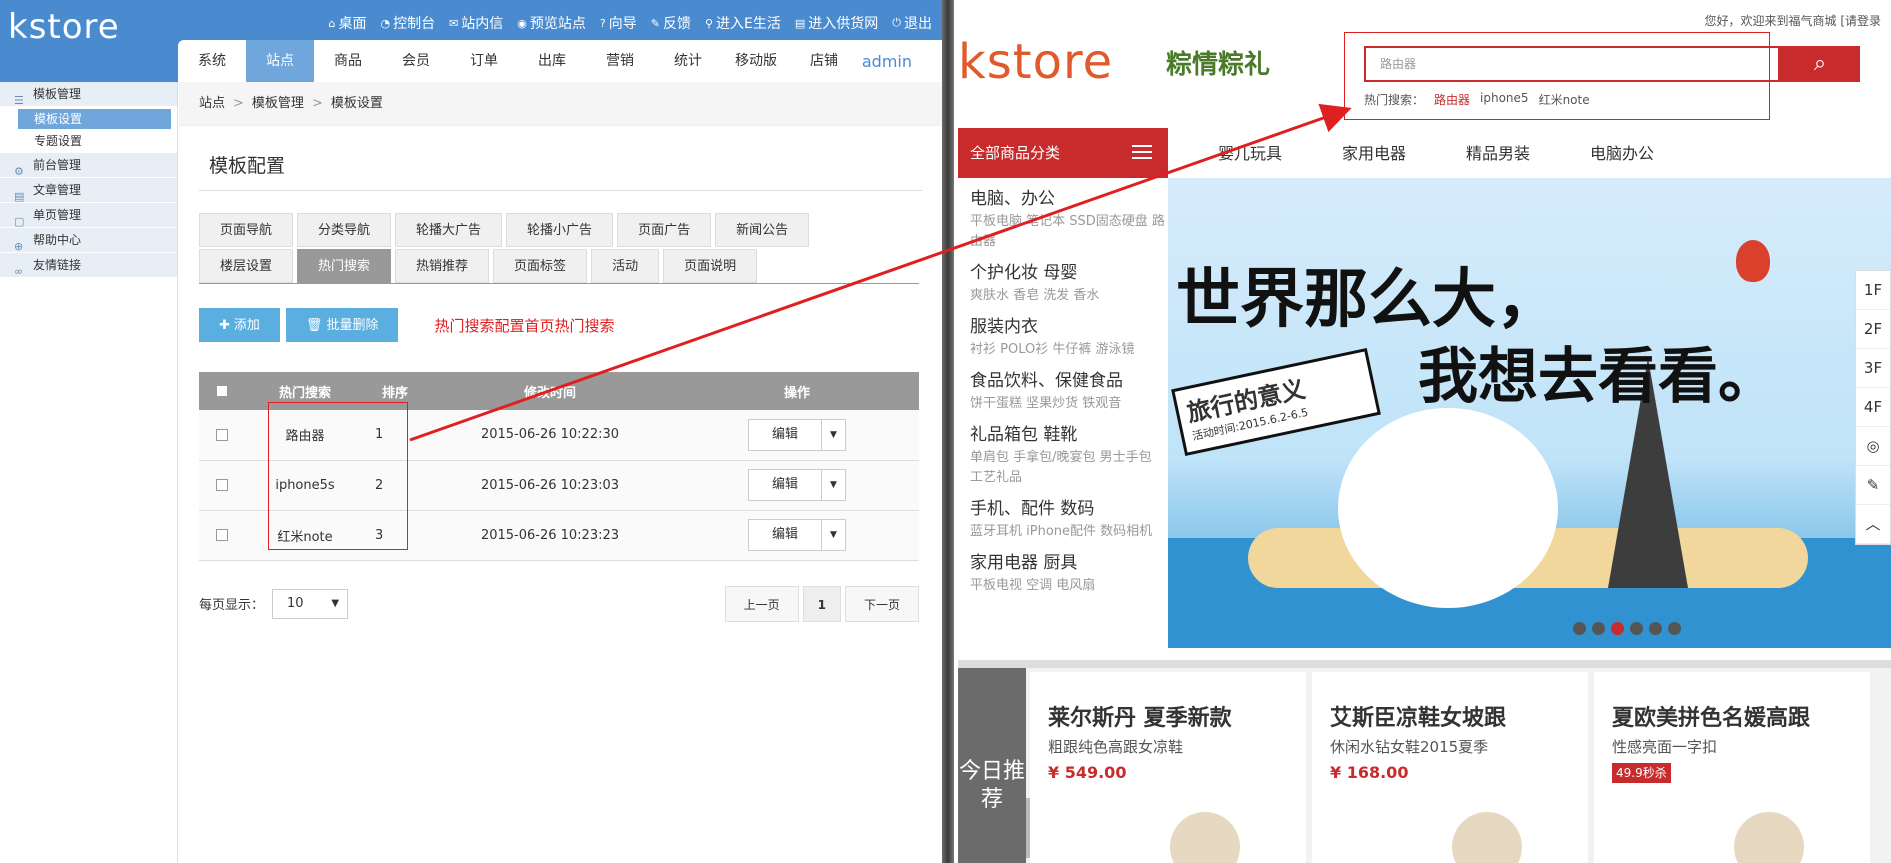 This screenshot has width=1891, height=863. I want to click on page-size-select: 10 ▼, so click(310, 603).